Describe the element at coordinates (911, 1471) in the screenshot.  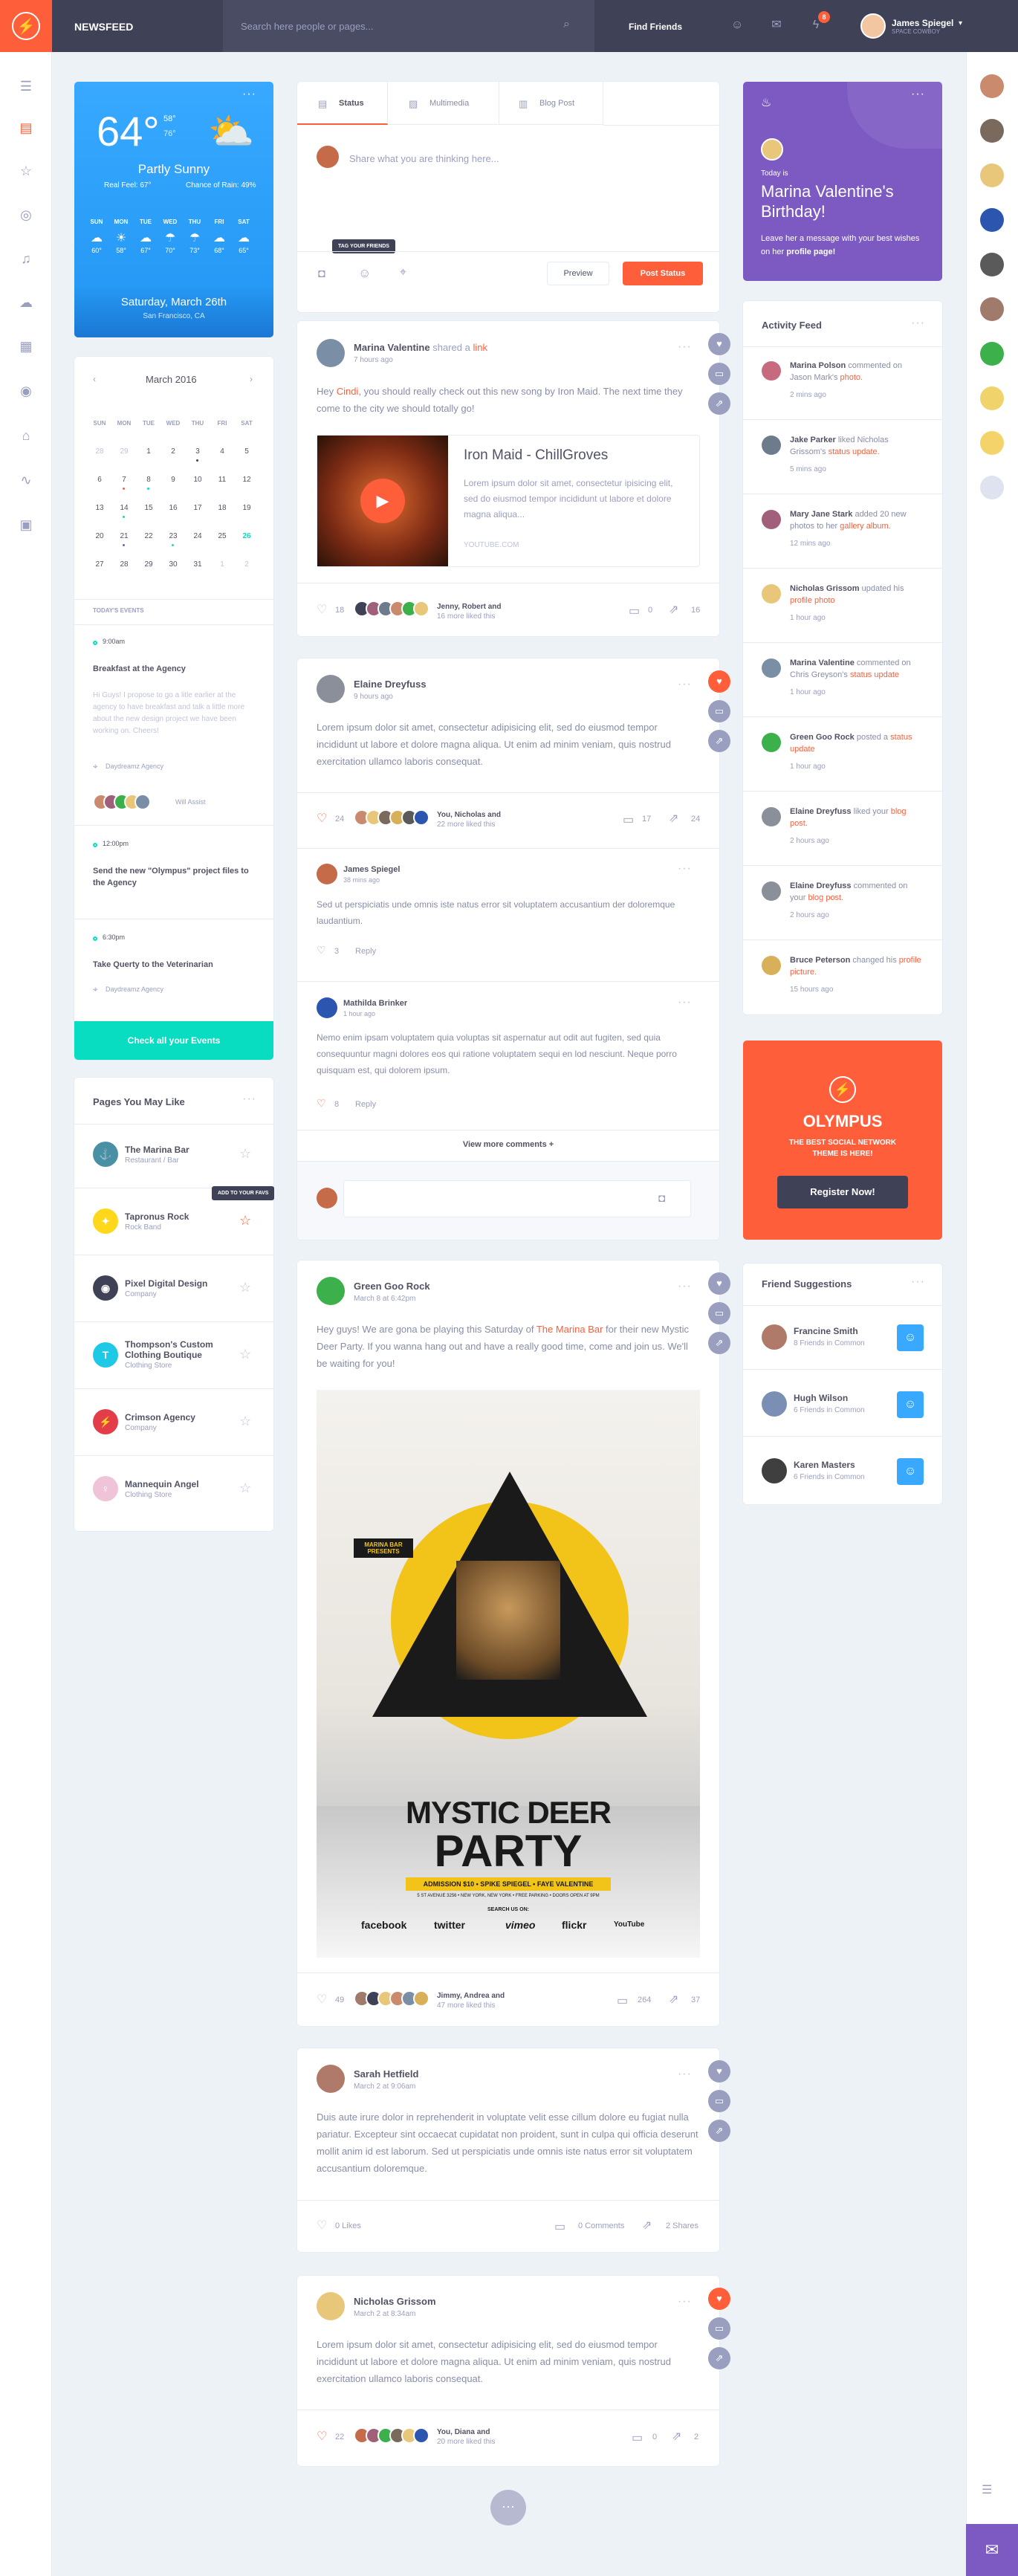
I see `add-friend-button: ☺` at that location.